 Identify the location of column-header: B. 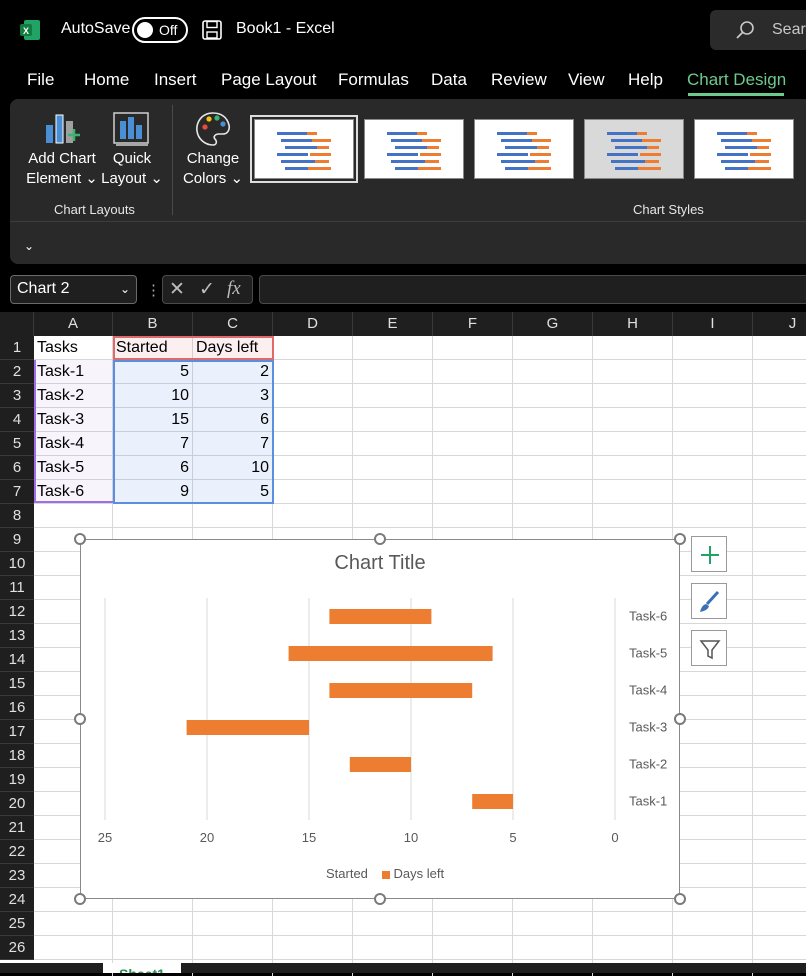
(153, 324).